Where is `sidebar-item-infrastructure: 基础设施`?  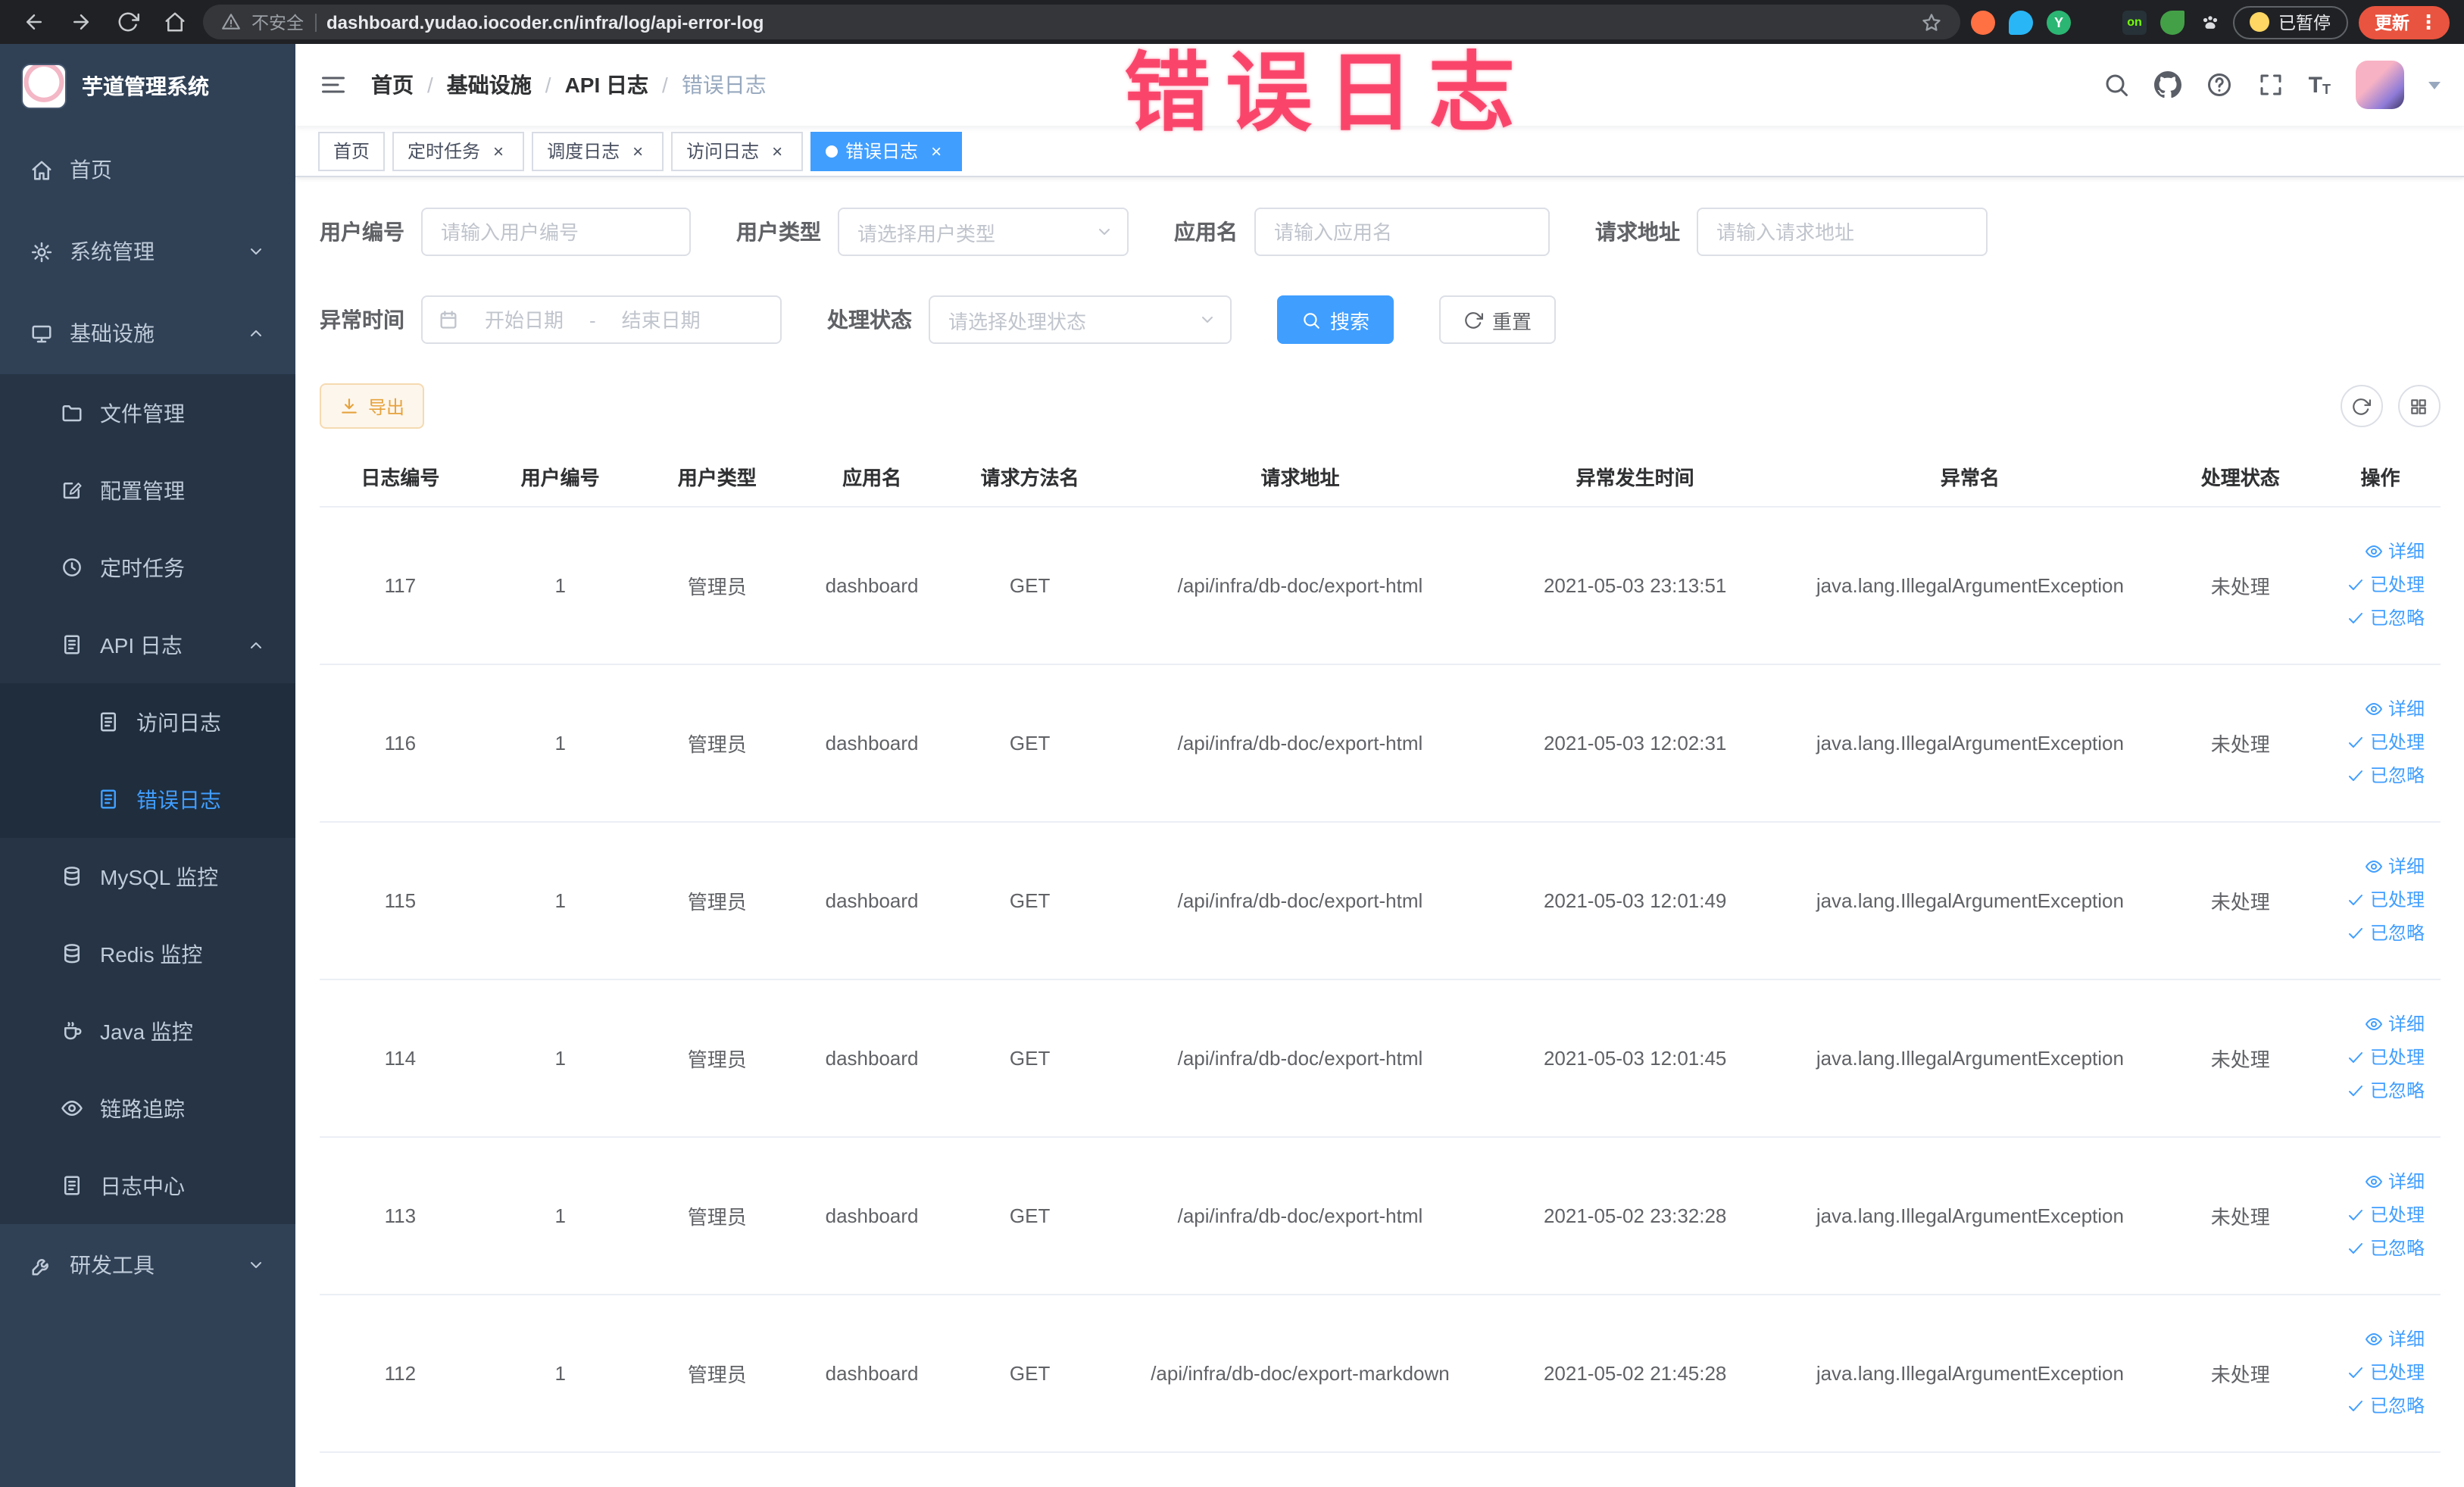 sidebar-item-infrastructure: 基础设施 is located at coordinates (147, 333).